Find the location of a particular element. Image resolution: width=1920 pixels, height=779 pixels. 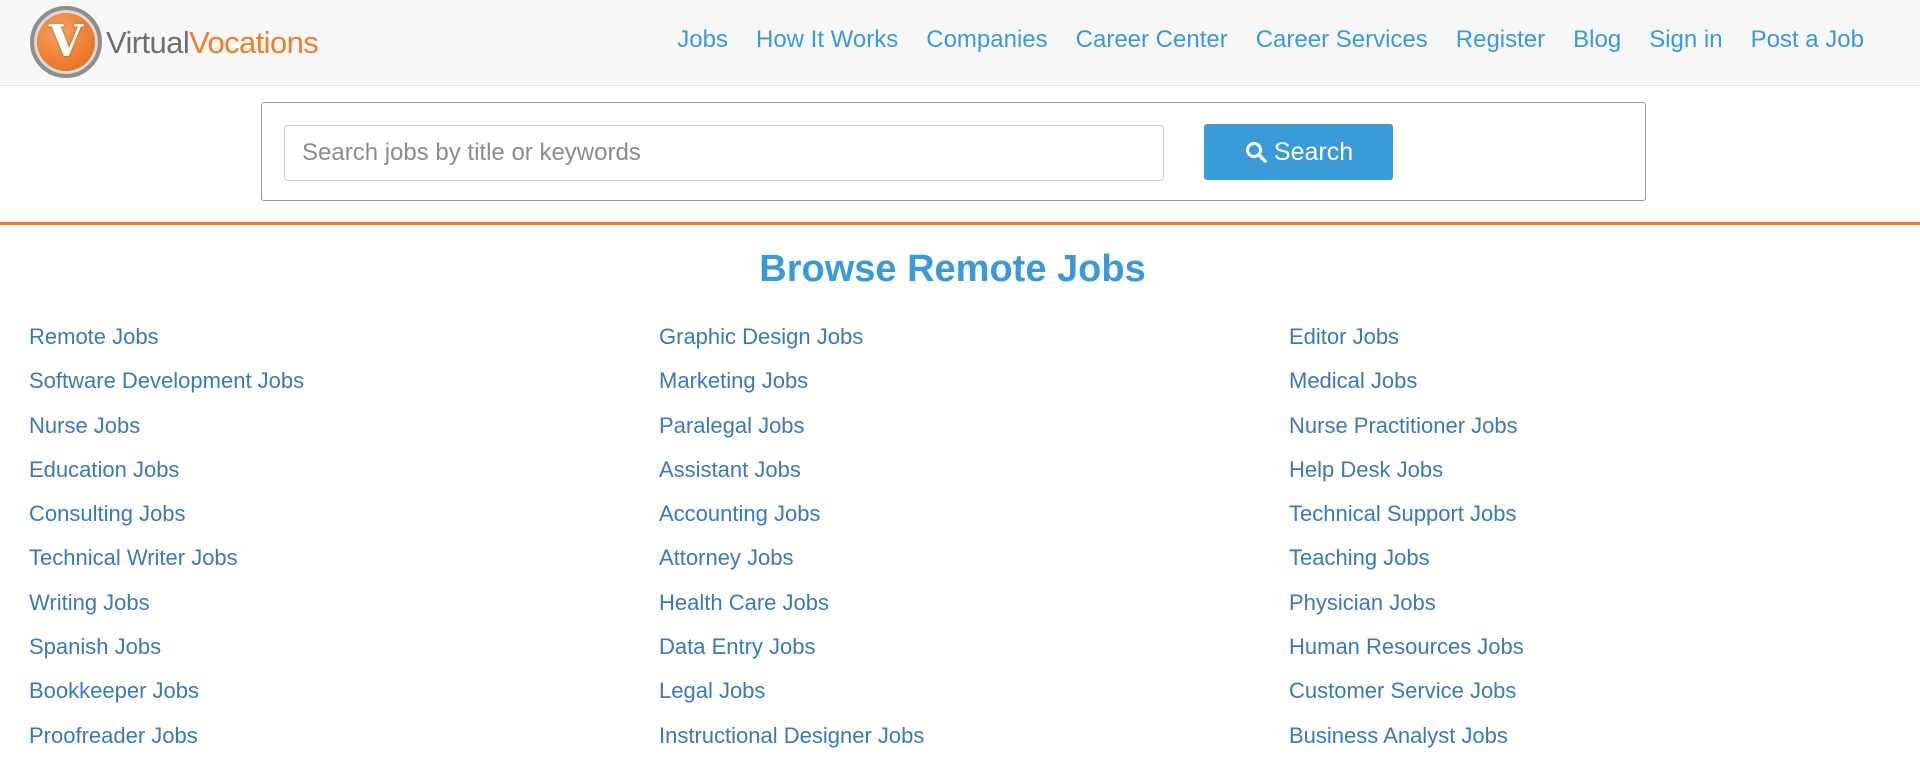

category-link: Software Development Jobs is located at coordinates (166, 379).